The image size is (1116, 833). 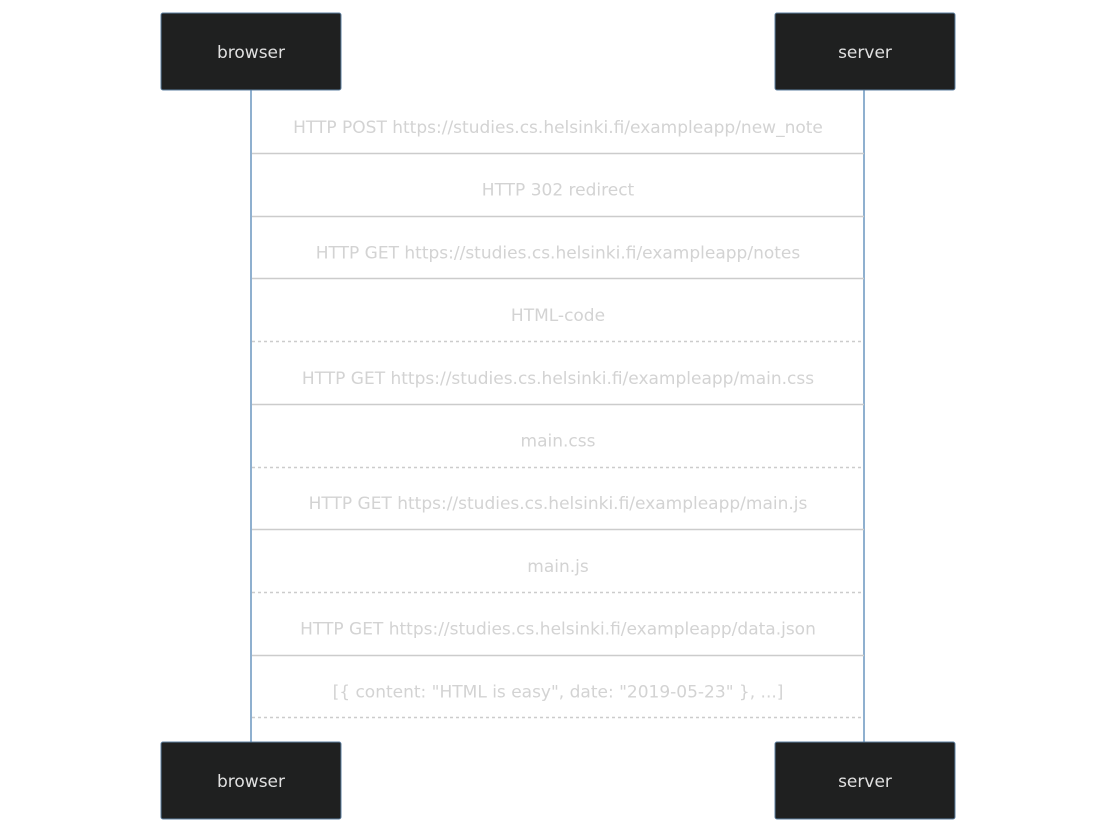 I want to click on actor-server-top-label: server, so click(x=865, y=53).